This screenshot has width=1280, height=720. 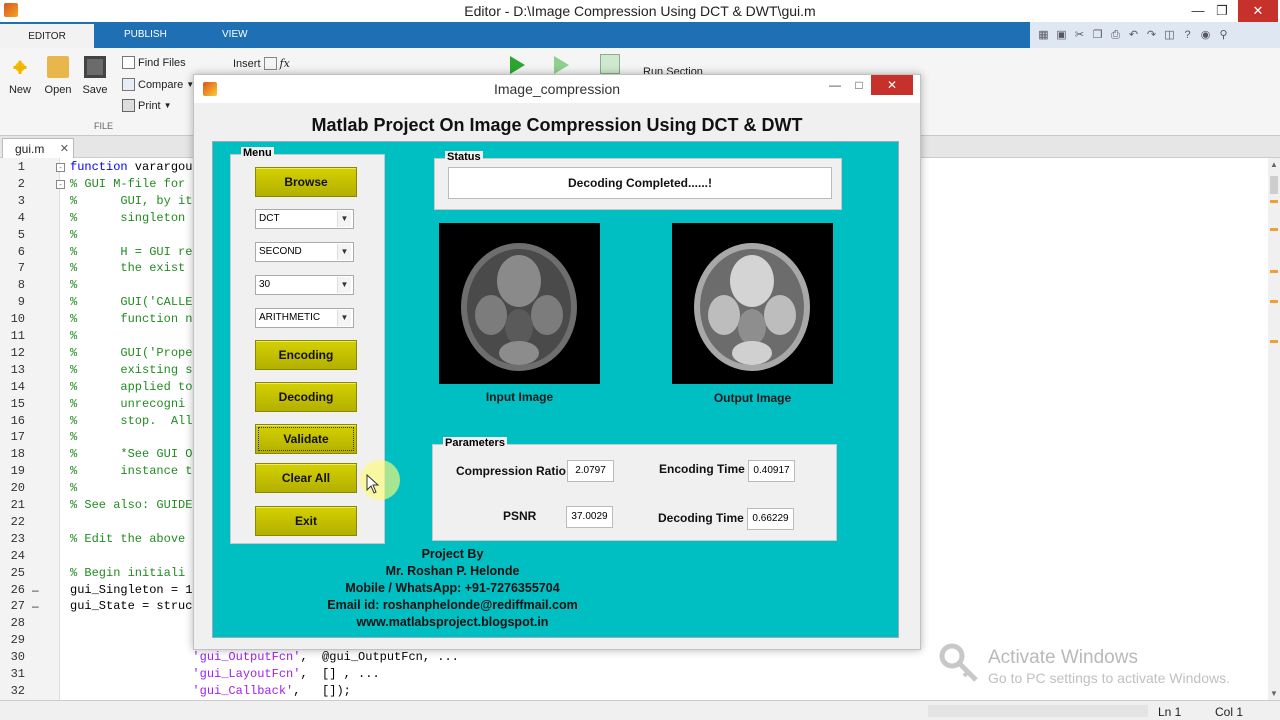 I want to click on run-icon, so click(x=517, y=65).